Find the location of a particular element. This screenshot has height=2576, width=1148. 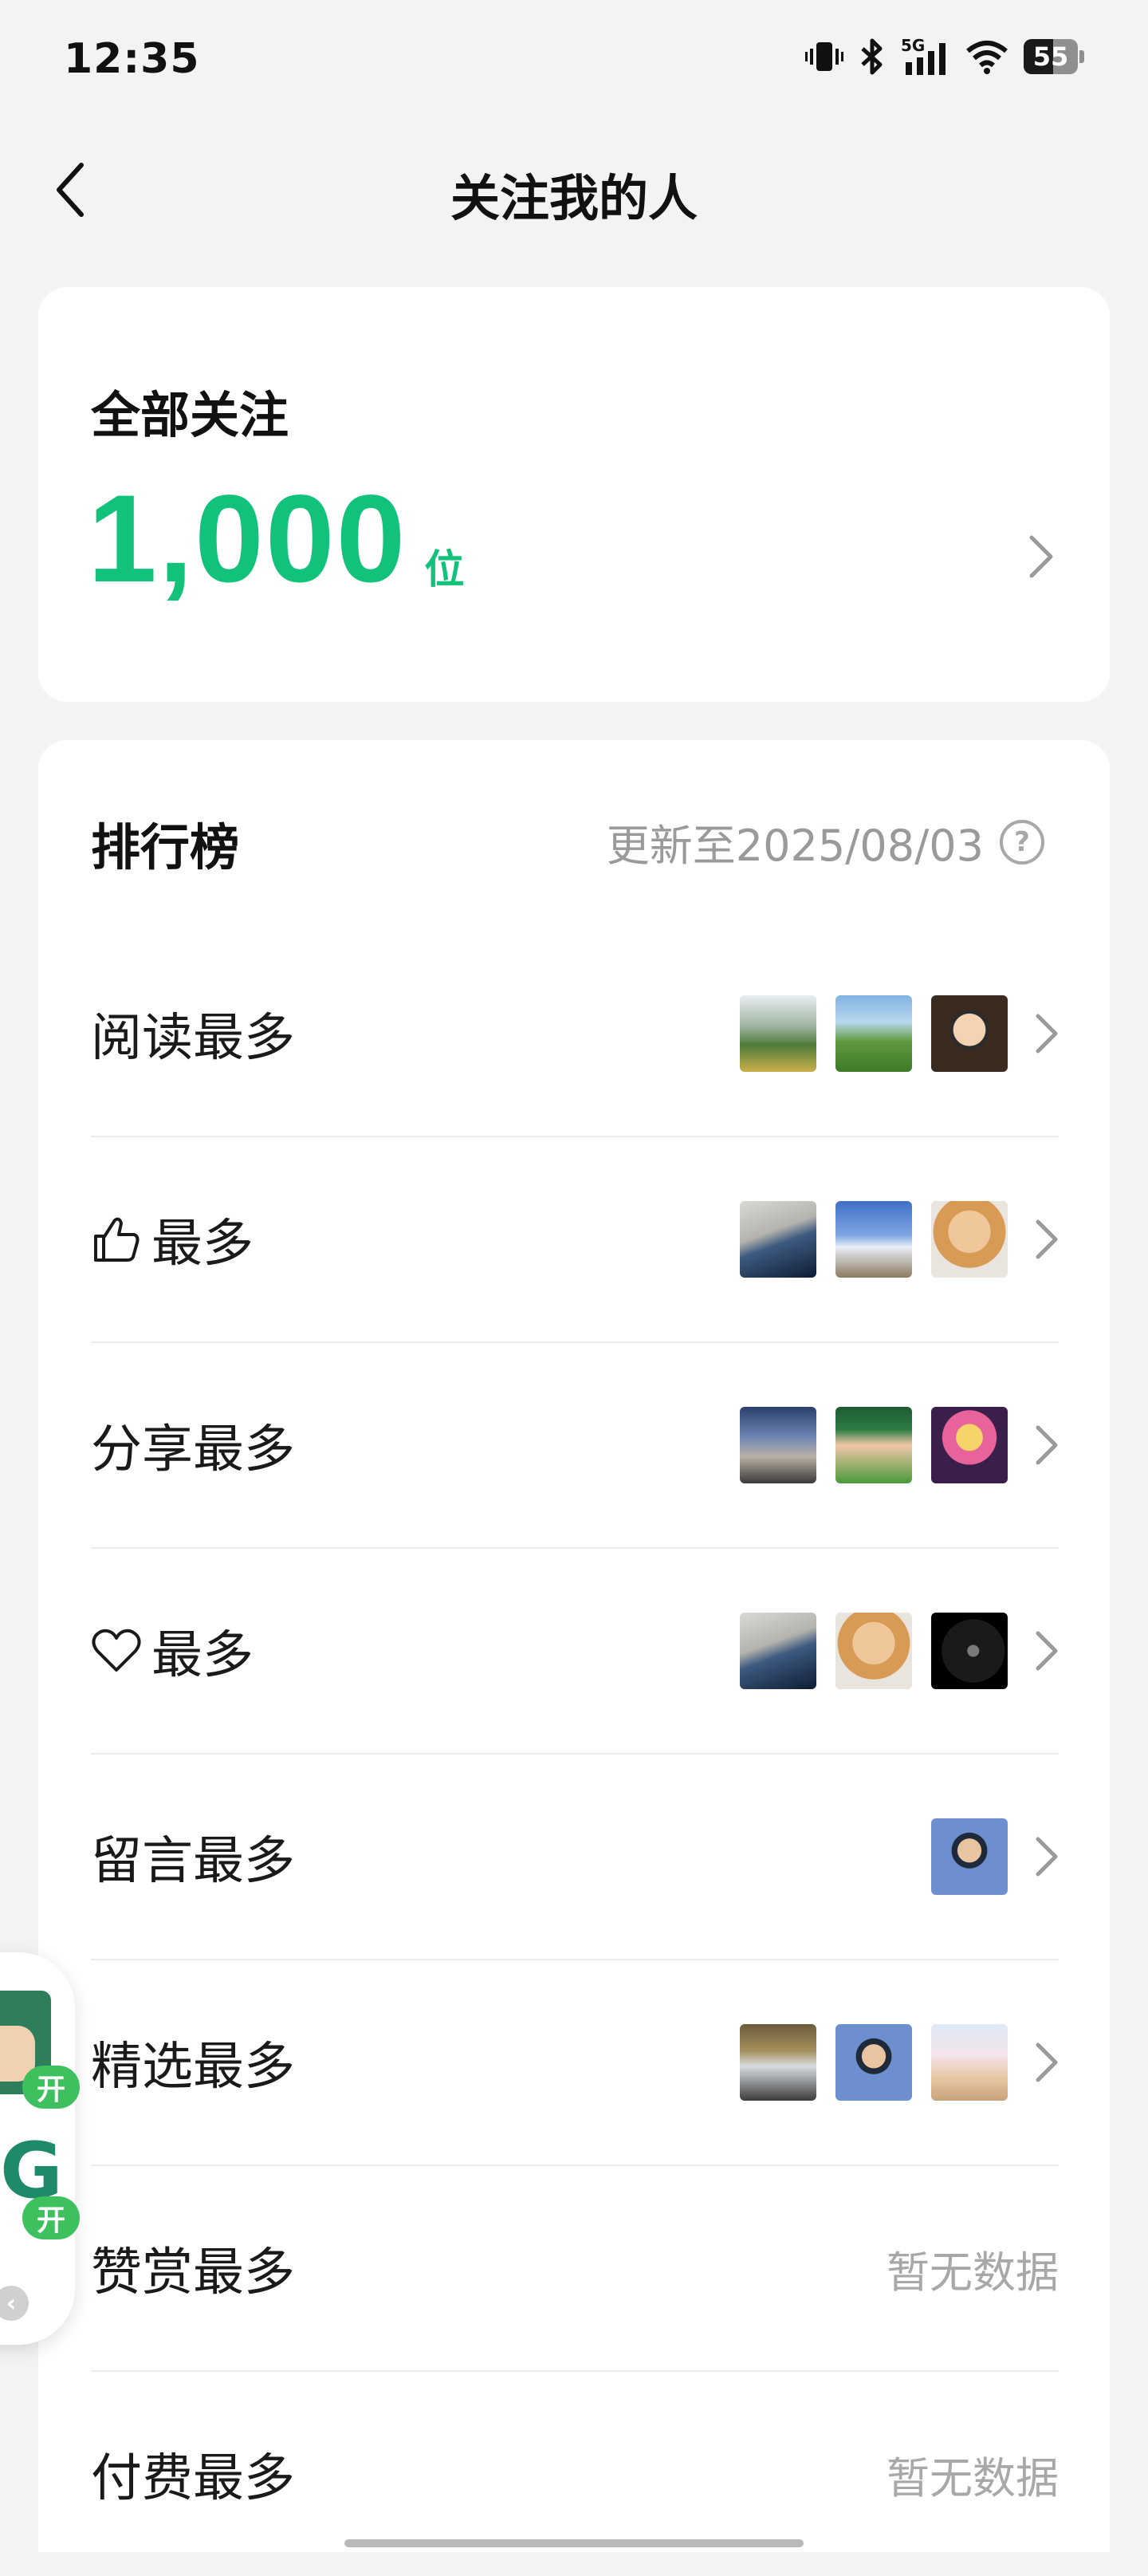

heart-icon is located at coordinates (116, 1650).